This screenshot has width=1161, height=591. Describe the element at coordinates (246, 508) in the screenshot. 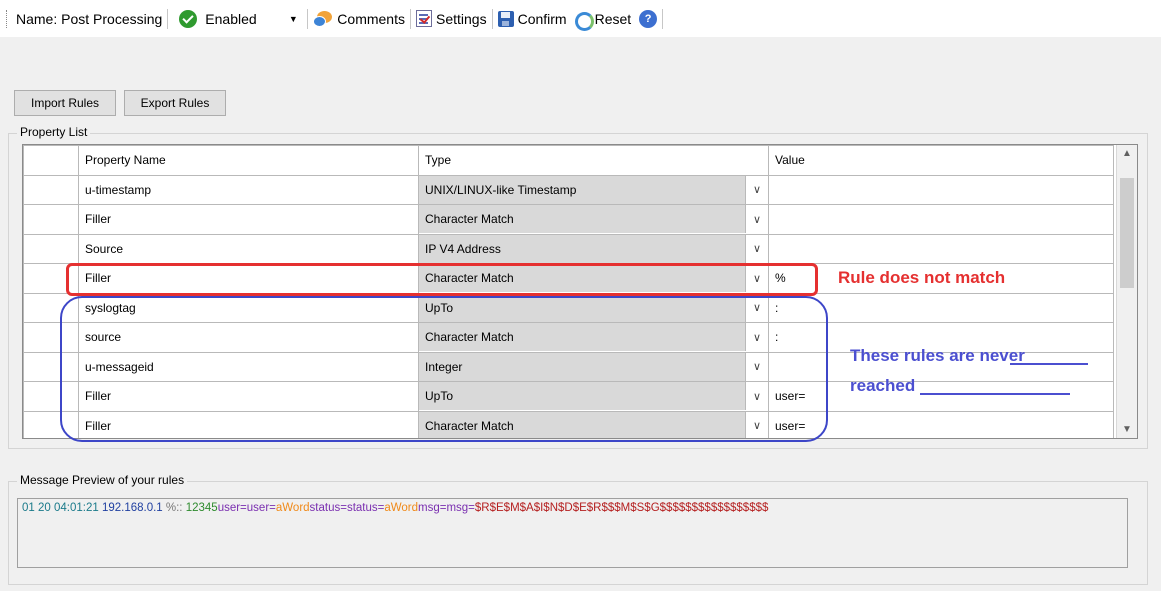

I see `preview-segment: user=user=` at that location.